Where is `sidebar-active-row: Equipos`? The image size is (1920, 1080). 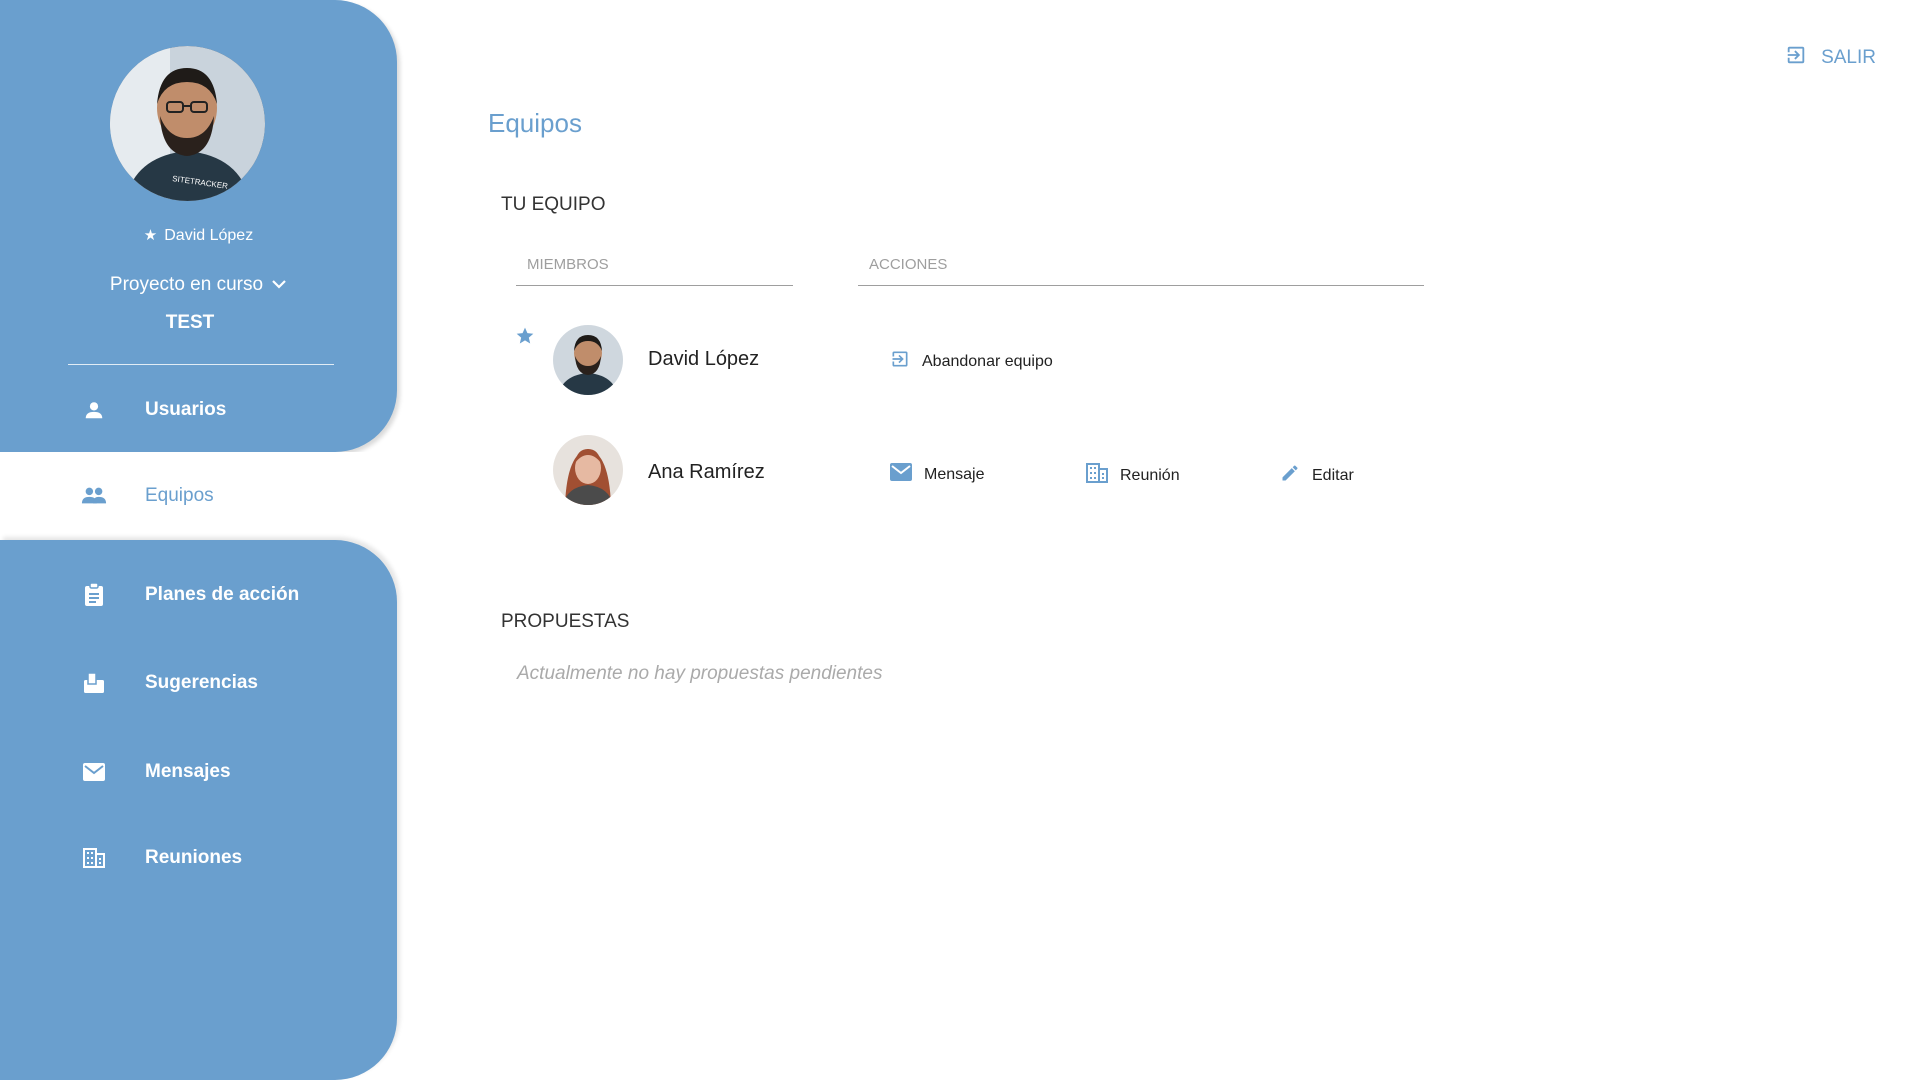 sidebar-active-row: Equipos is located at coordinates (198, 496).